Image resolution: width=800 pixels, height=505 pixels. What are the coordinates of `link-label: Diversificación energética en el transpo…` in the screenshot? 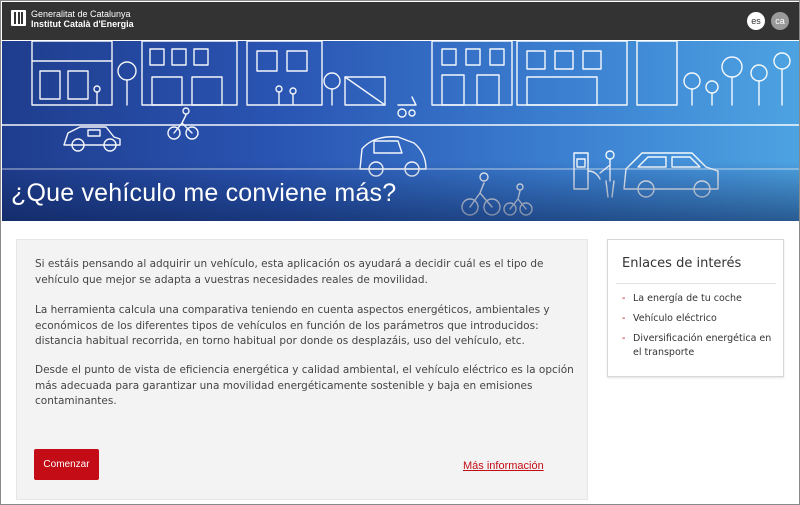 It's located at (702, 345).